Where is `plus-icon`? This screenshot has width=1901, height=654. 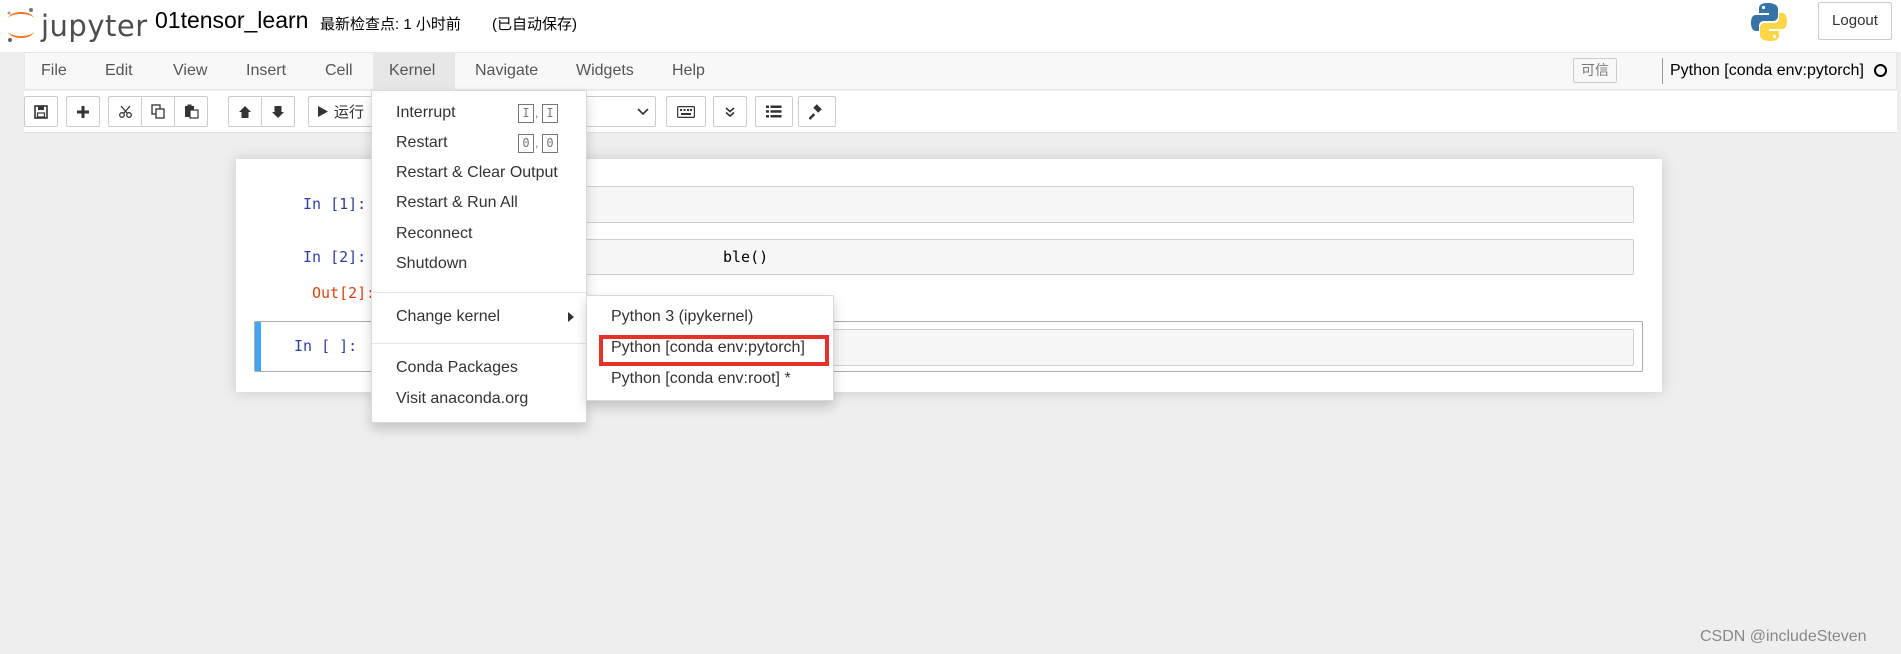 plus-icon is located at coordinates (83, 111).